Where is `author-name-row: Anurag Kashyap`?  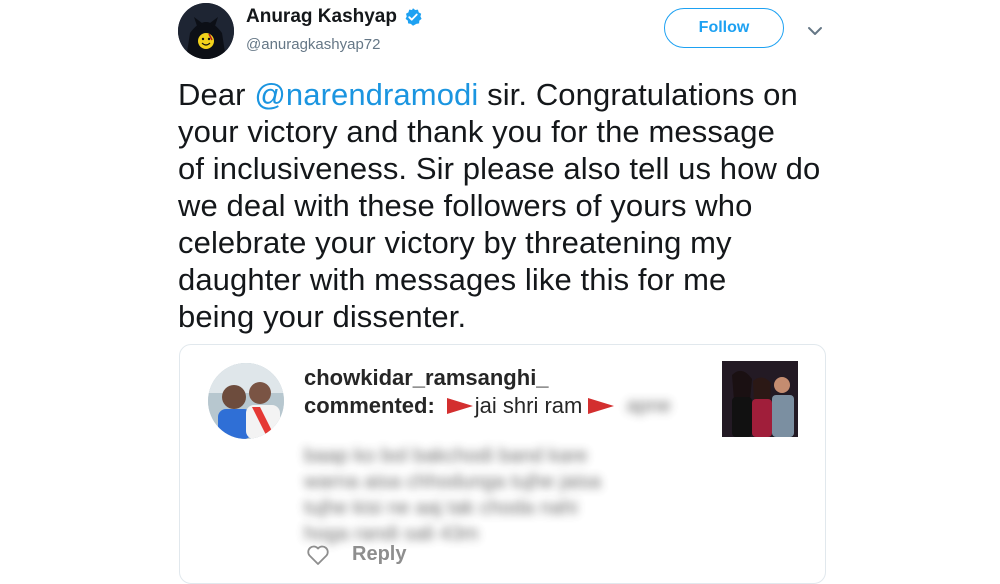
author-name-row: Anurag Kashyap is located at coordinates (334, 17).